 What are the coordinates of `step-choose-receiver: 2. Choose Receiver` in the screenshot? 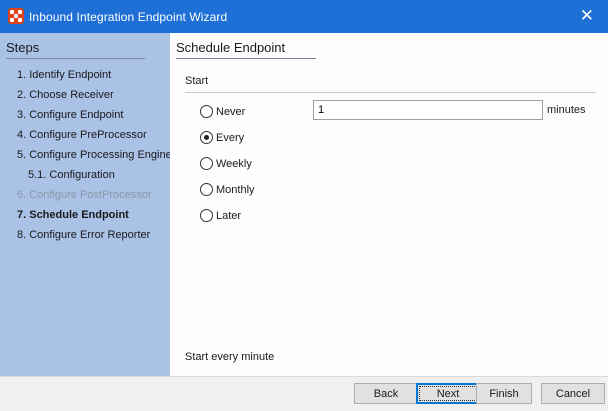 It's located at (65, 95).